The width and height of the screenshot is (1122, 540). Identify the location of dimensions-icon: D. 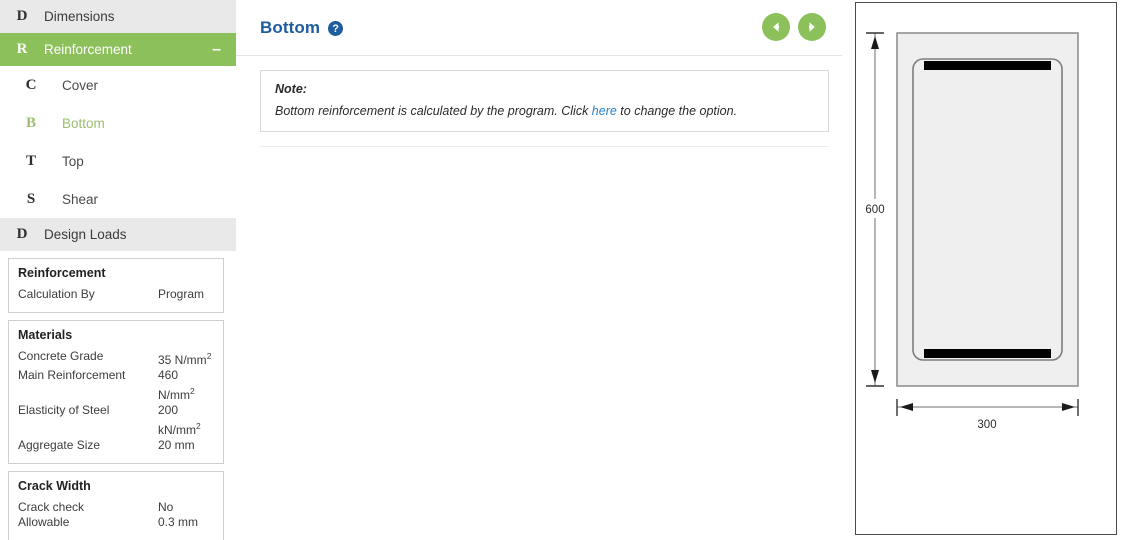
(22, 16).